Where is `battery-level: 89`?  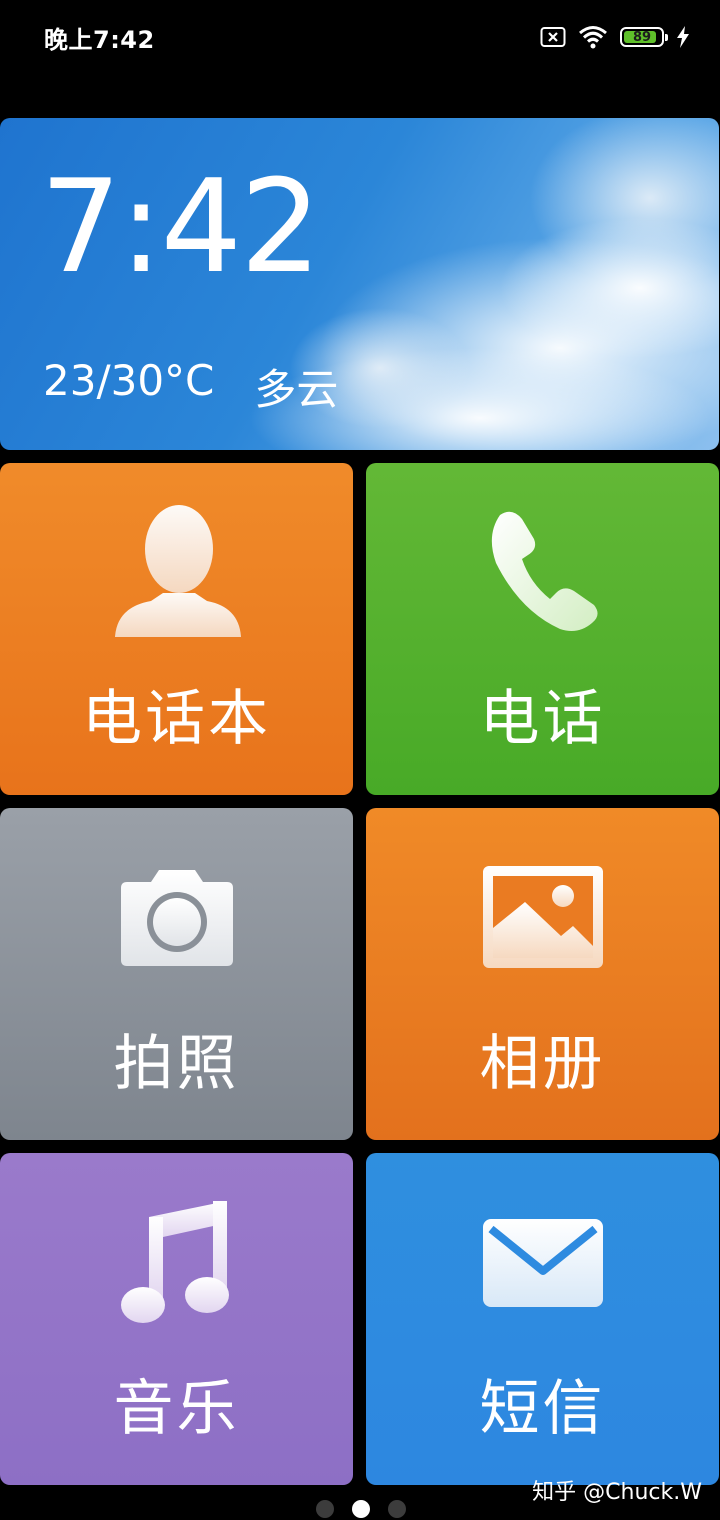 battery-level: 89 is located at coordinates (642, 37).